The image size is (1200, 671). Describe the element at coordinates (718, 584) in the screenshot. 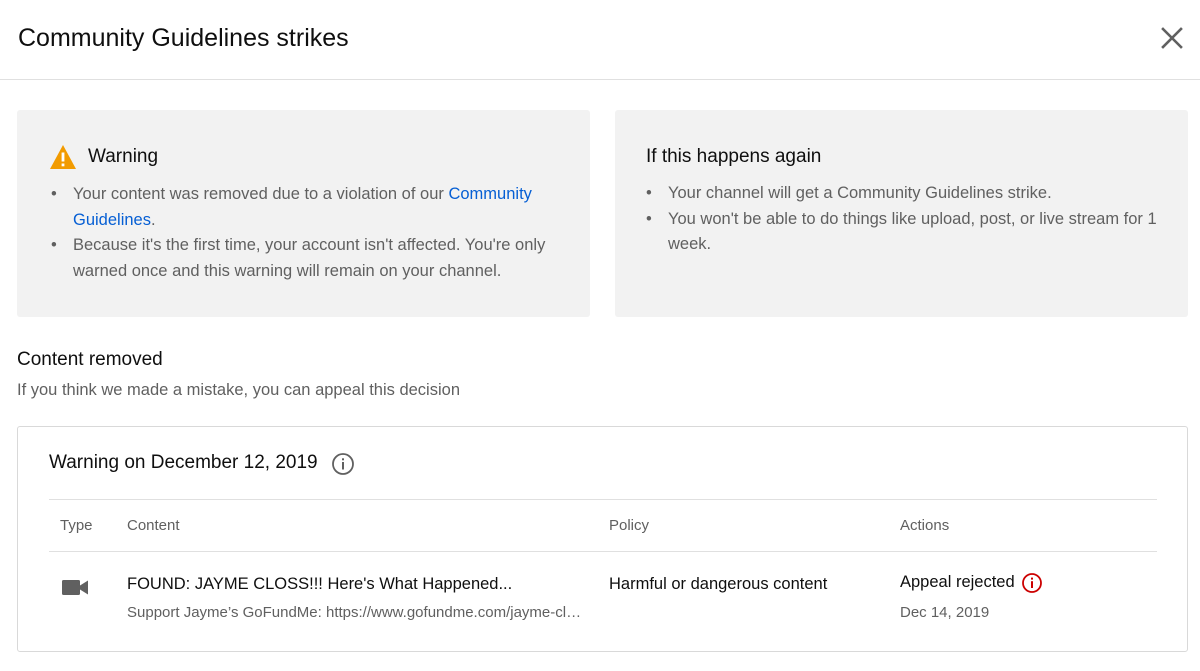

I see `policy-value: Harmful or dangerous content` at that location.